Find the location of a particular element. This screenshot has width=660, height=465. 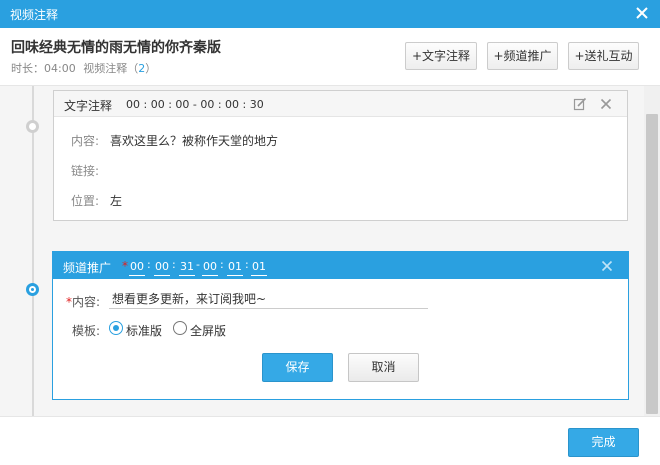

start-hour-input: 00 is located at coordinates (137, 267).